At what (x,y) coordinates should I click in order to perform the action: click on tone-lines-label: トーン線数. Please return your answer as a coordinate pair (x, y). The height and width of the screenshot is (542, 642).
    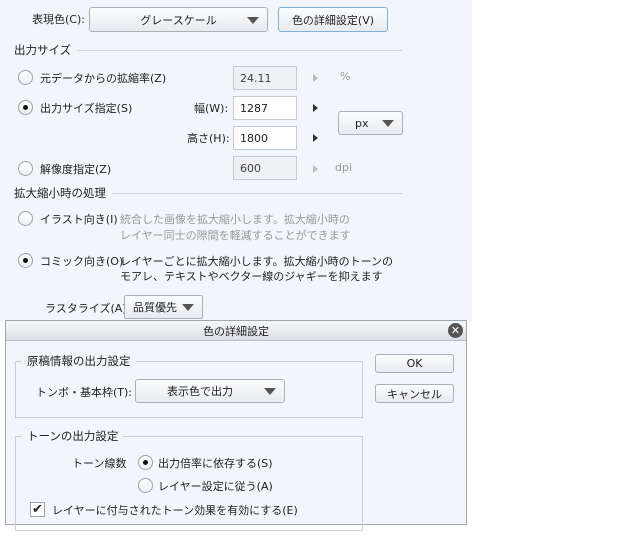
    Looking at the image, I should click on (99, 463).